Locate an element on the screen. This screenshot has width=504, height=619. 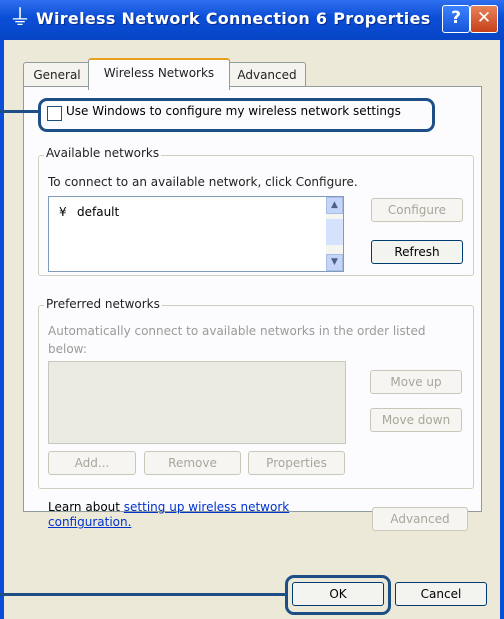
ok-callout-highlight is located at coordinates (338, 595).